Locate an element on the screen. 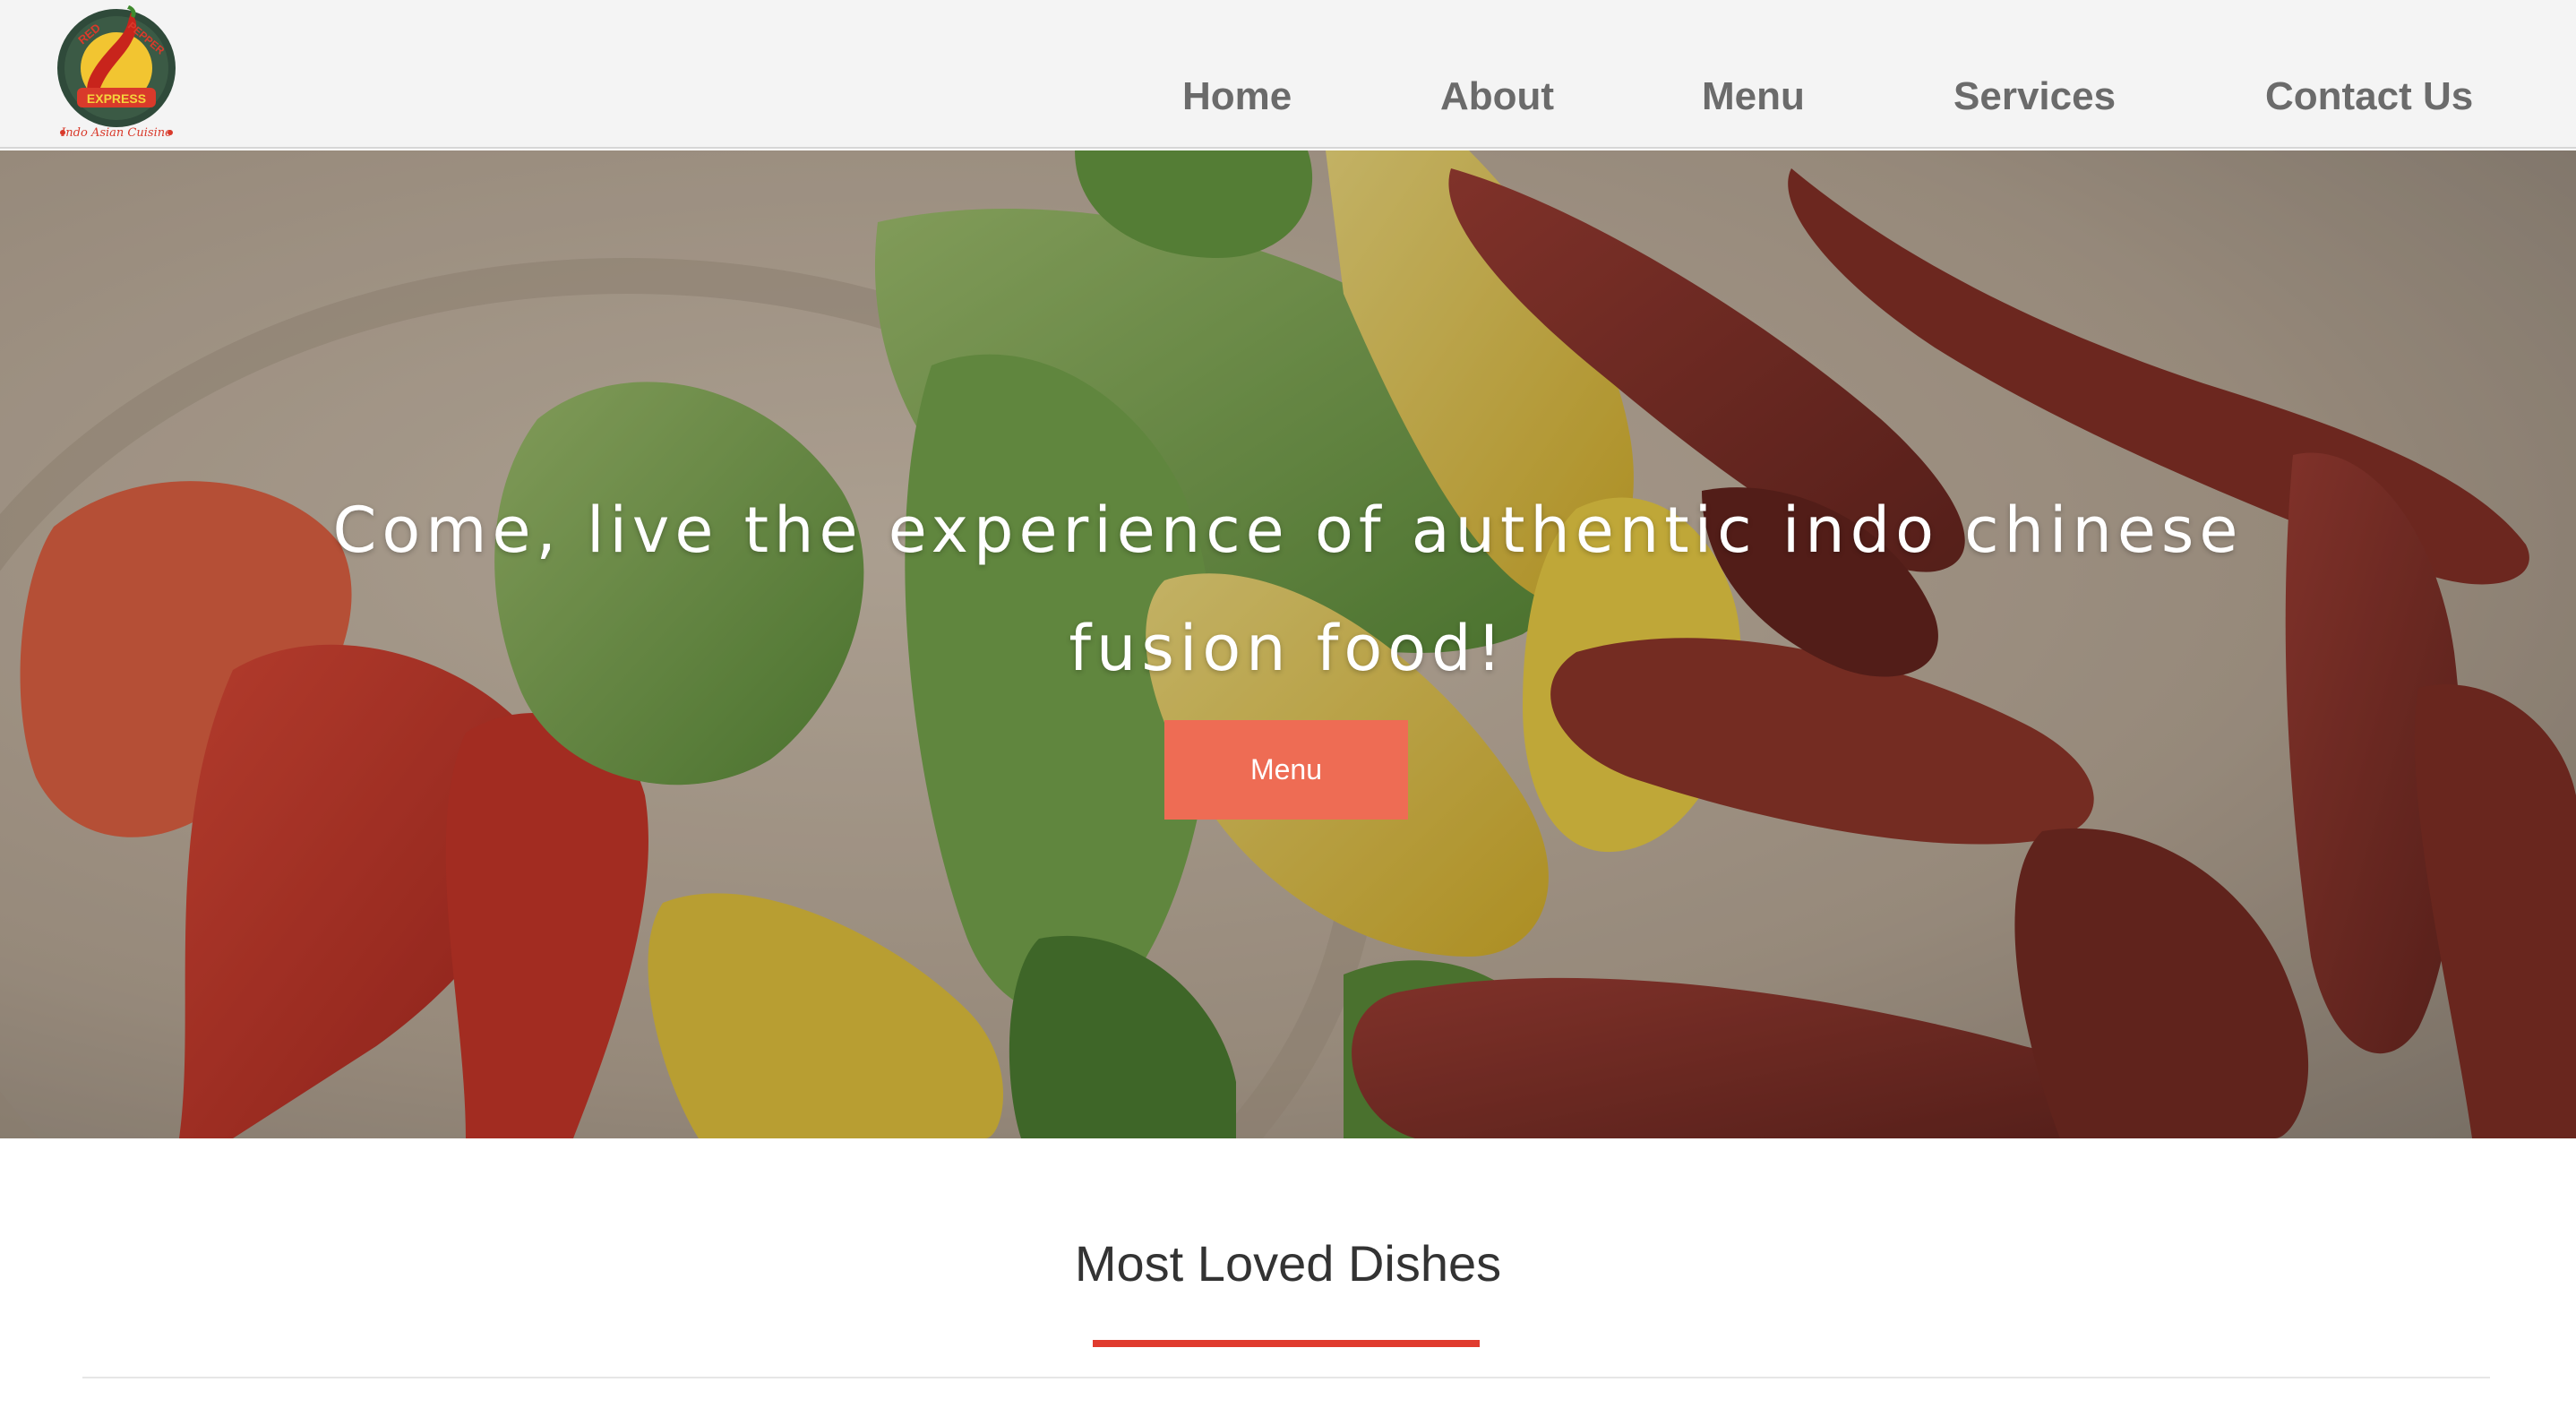 The height and width of the screenshot is (1408, 2576). nav-about: About is located at coordinates (1497, 97).